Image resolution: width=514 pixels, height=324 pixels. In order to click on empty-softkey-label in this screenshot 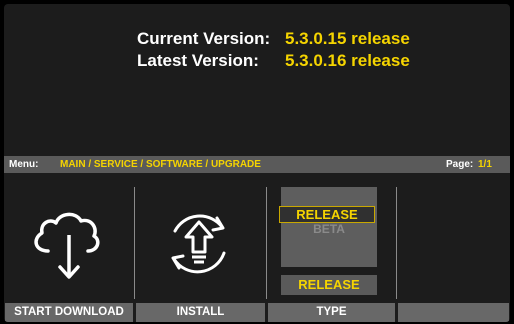, I will do `click(453, 312)`.